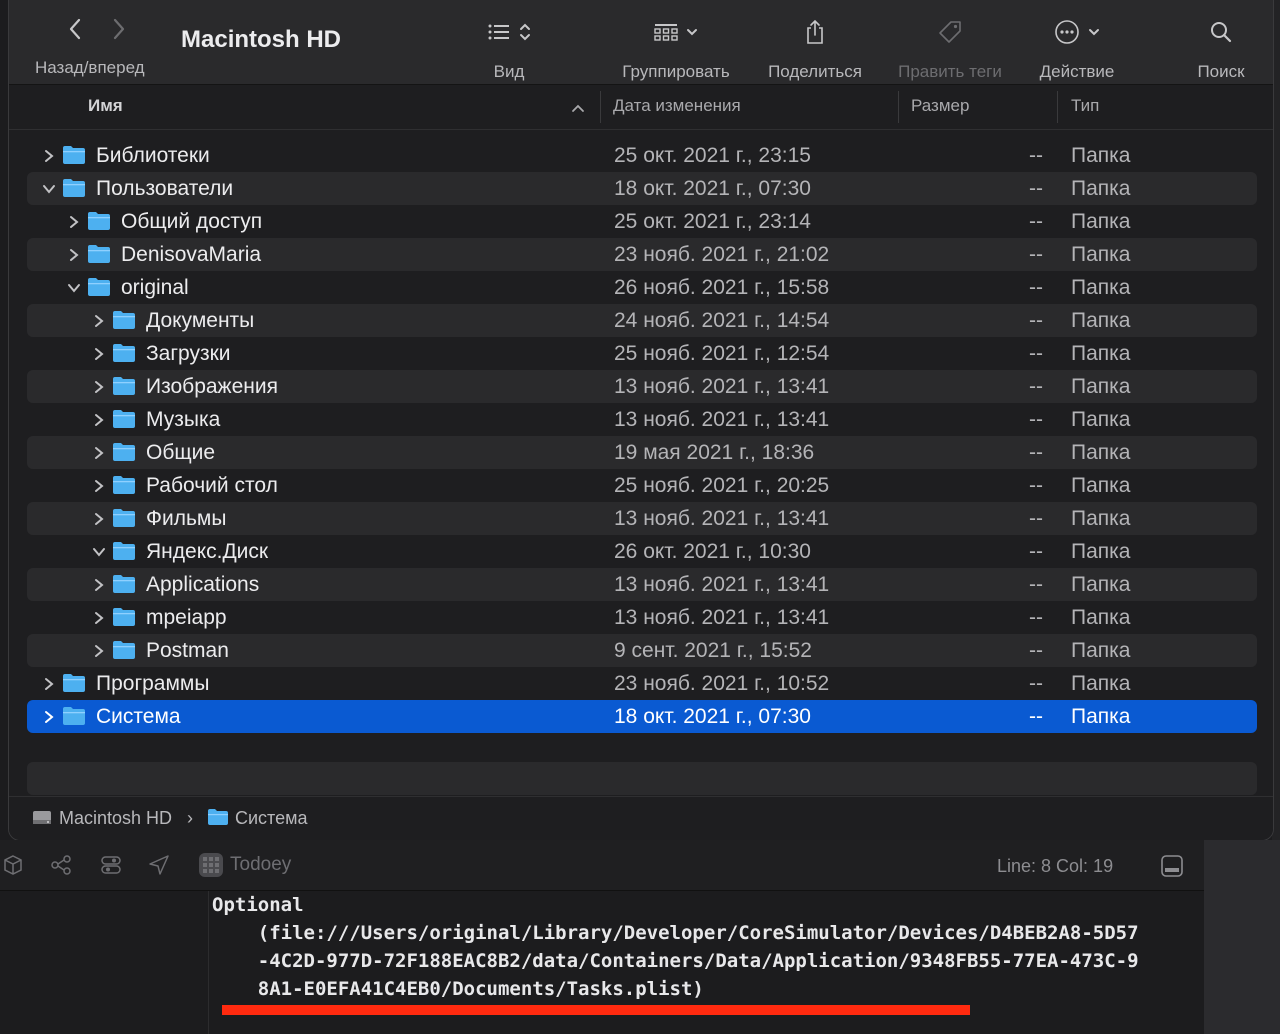 This screenshot has width=1280, height=1034. I want to click on file-date: 26 окт. 2021 г., 10:30, so click(712, 551).